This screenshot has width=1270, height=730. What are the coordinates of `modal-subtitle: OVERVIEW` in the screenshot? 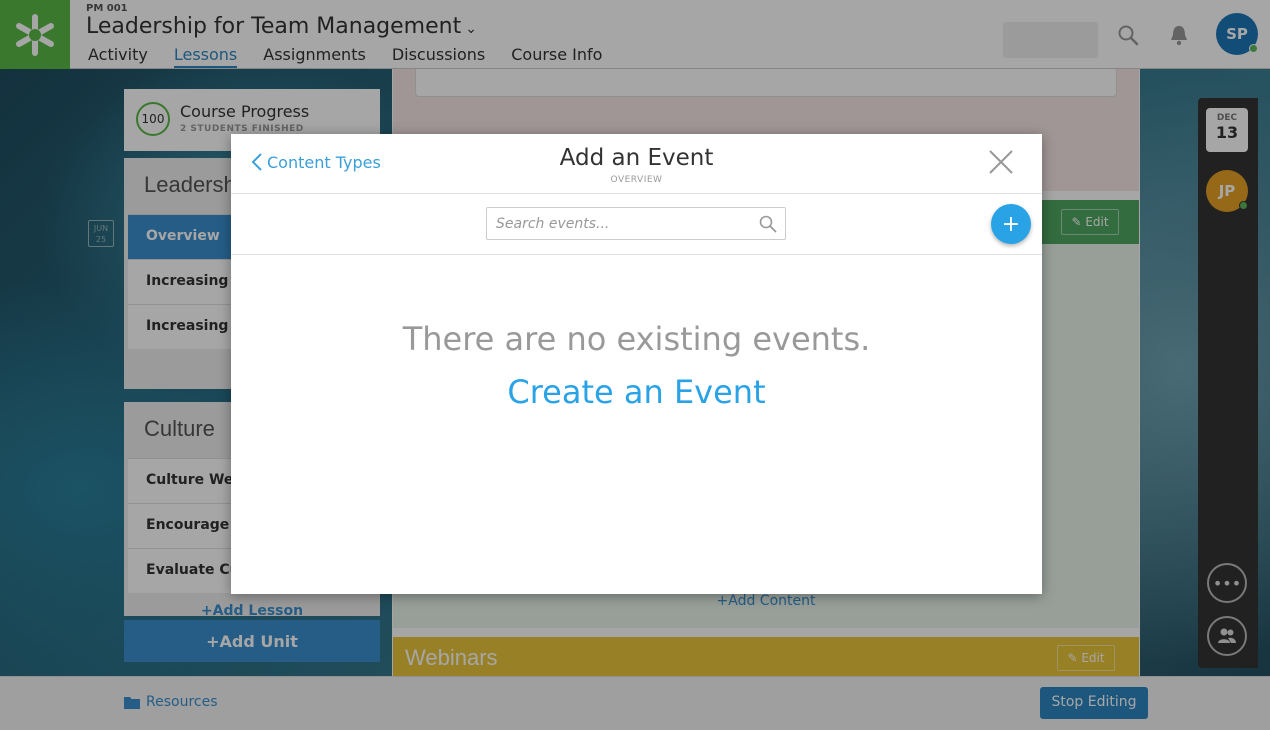 It's located at (636, 180).